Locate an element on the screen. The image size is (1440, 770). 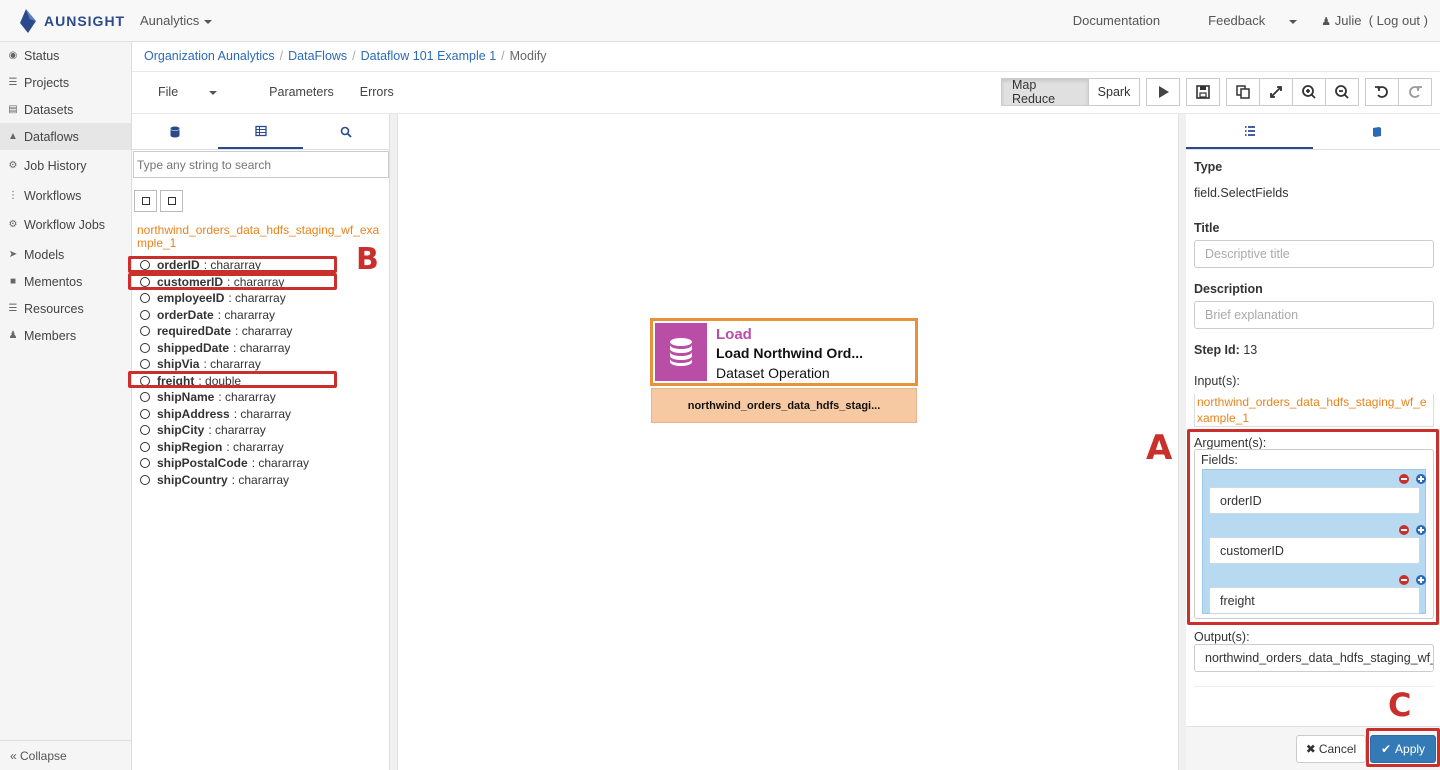
field-search-input is located at coordinates (261, 164).